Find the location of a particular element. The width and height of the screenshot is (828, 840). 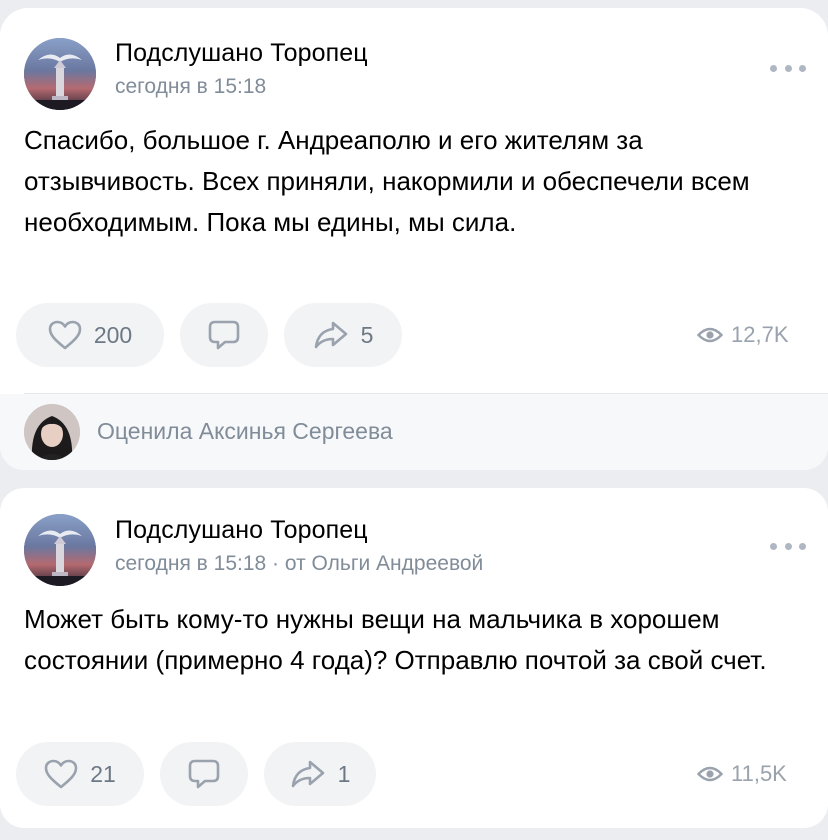

views-count: 12,7K is located at coordinates (760, 334).